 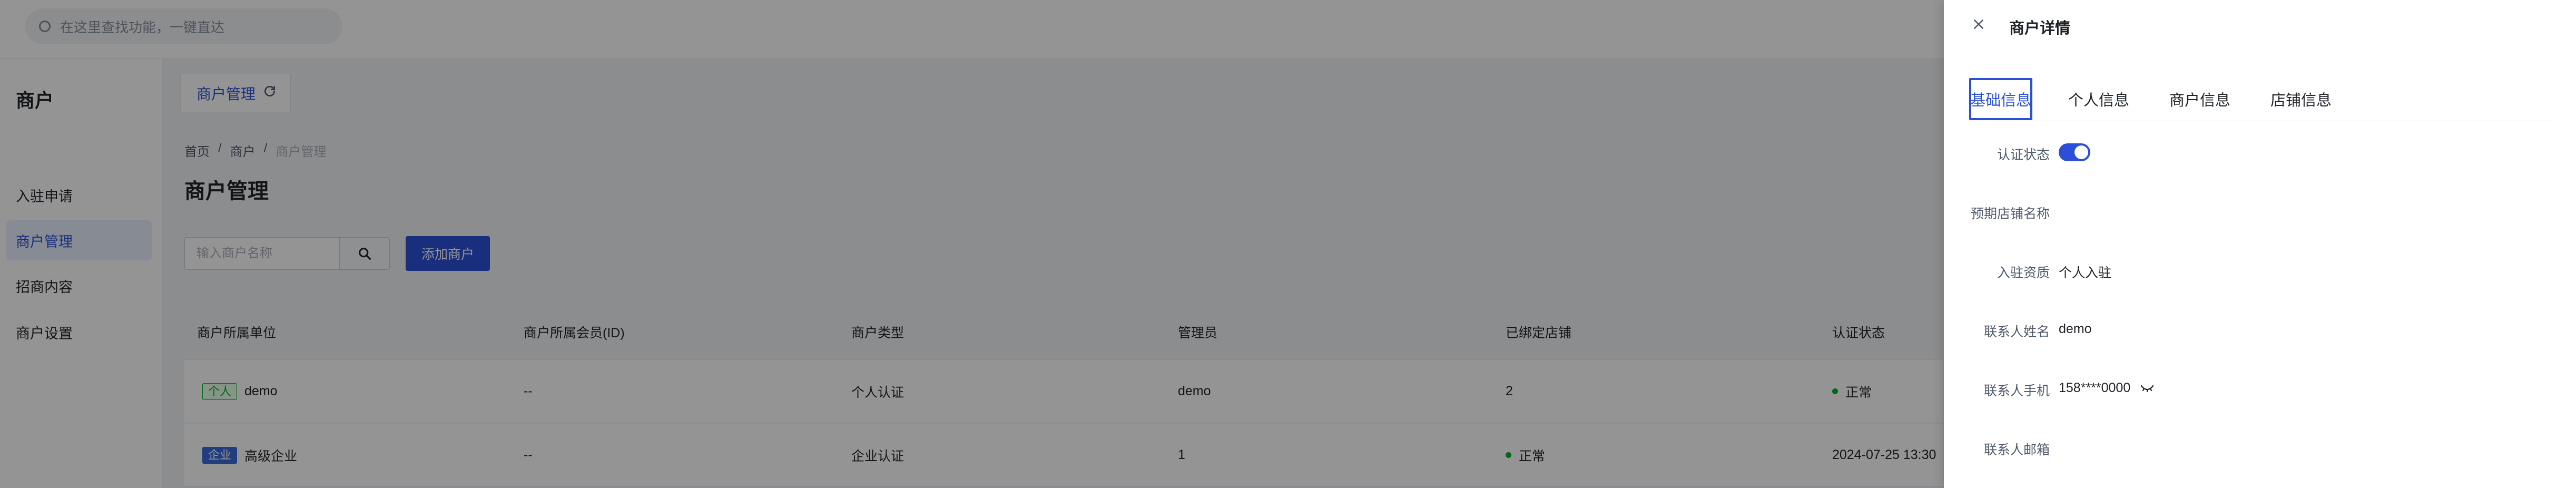 What do you see at coordinates (2016, 332) in the screenshot?
I see `contact-name-label: 联系人姓名` at bounding box center [2016, 332].